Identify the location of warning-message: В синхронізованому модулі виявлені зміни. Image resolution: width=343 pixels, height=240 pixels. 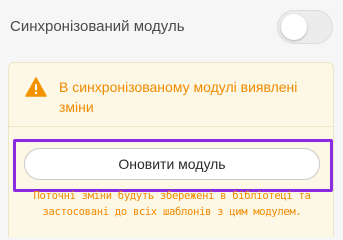
(178, 97).